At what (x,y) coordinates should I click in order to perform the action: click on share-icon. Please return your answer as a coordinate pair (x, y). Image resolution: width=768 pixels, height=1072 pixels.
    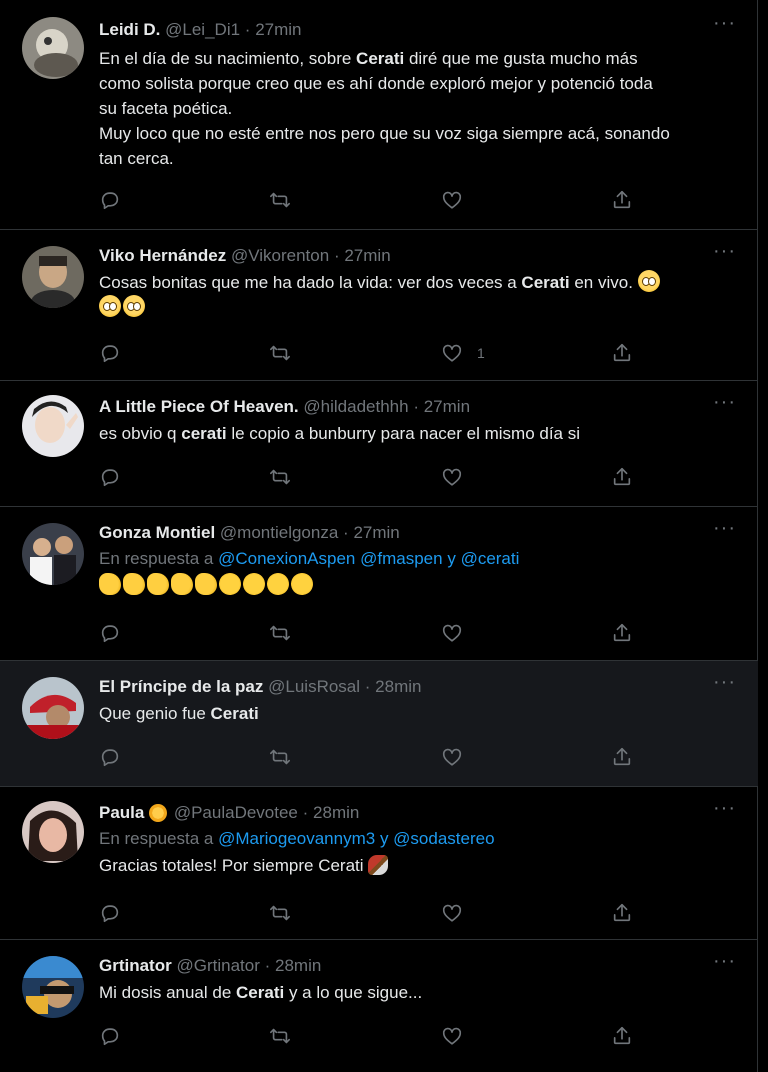
    Looking at the image, I should click on (622, 632).